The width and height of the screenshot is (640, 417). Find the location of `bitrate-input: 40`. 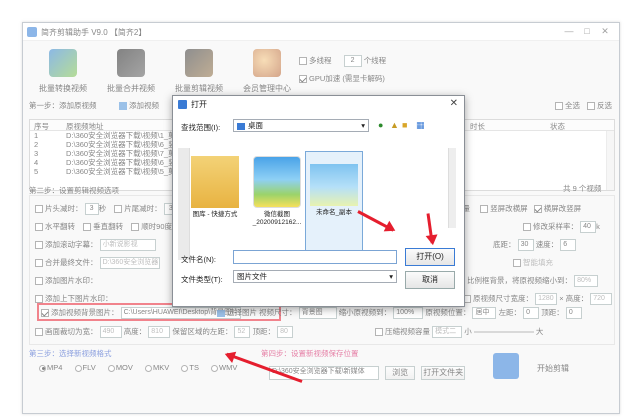

bitrate-input: 40 is located at coordinates (588, 227).